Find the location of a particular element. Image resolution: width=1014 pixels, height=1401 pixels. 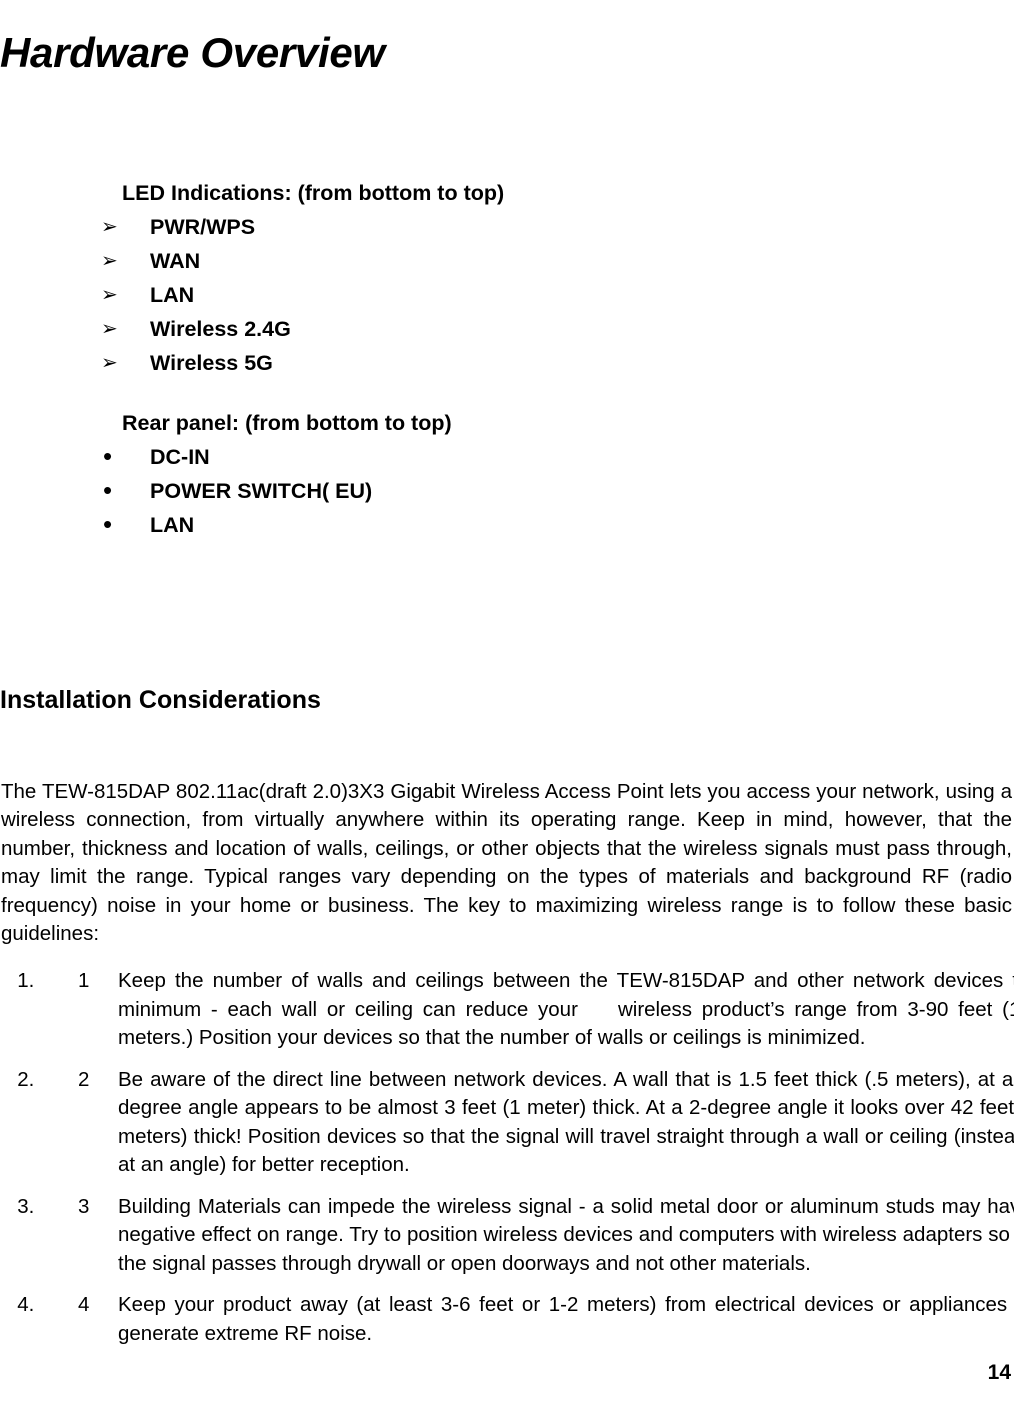

list-item: ➢ Wireless 2.4G is located at coordinates (507, 329).